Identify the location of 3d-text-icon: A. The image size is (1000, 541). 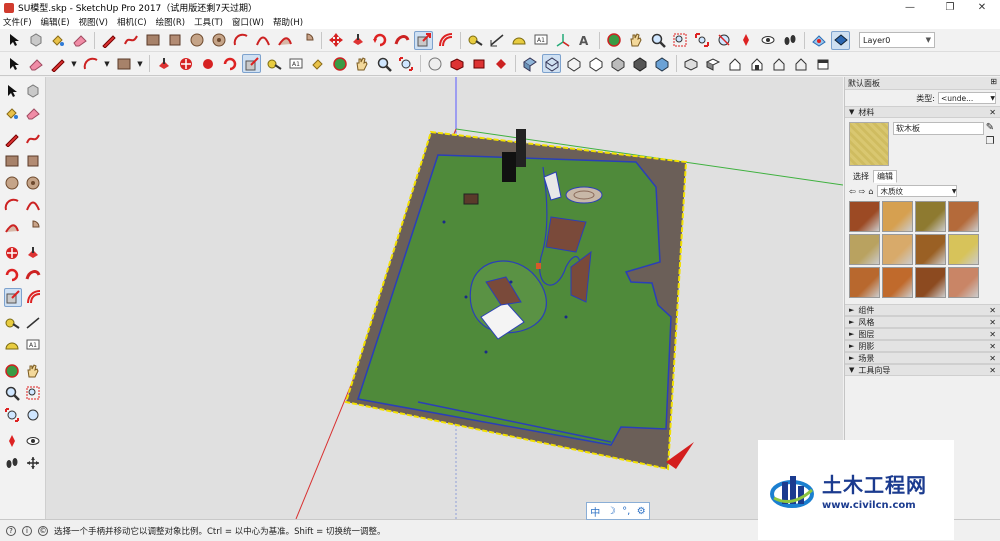
(584, 40).